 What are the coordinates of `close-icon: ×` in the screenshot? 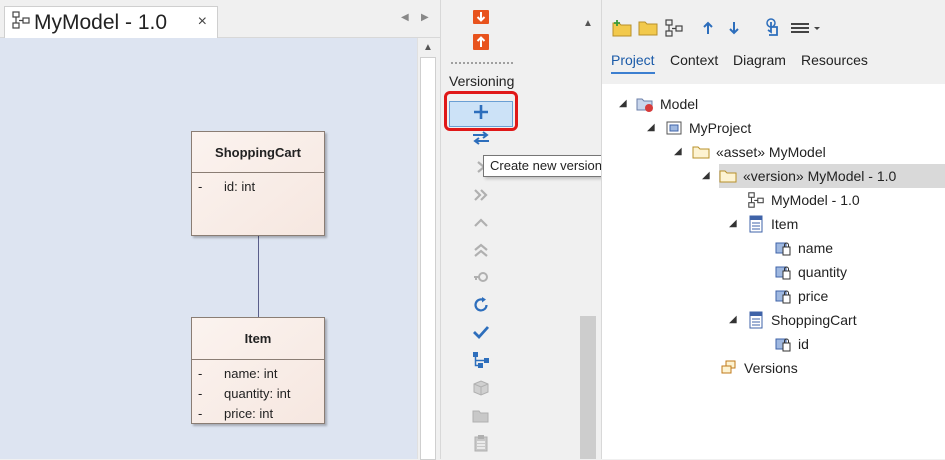 It's located at (202, 22).